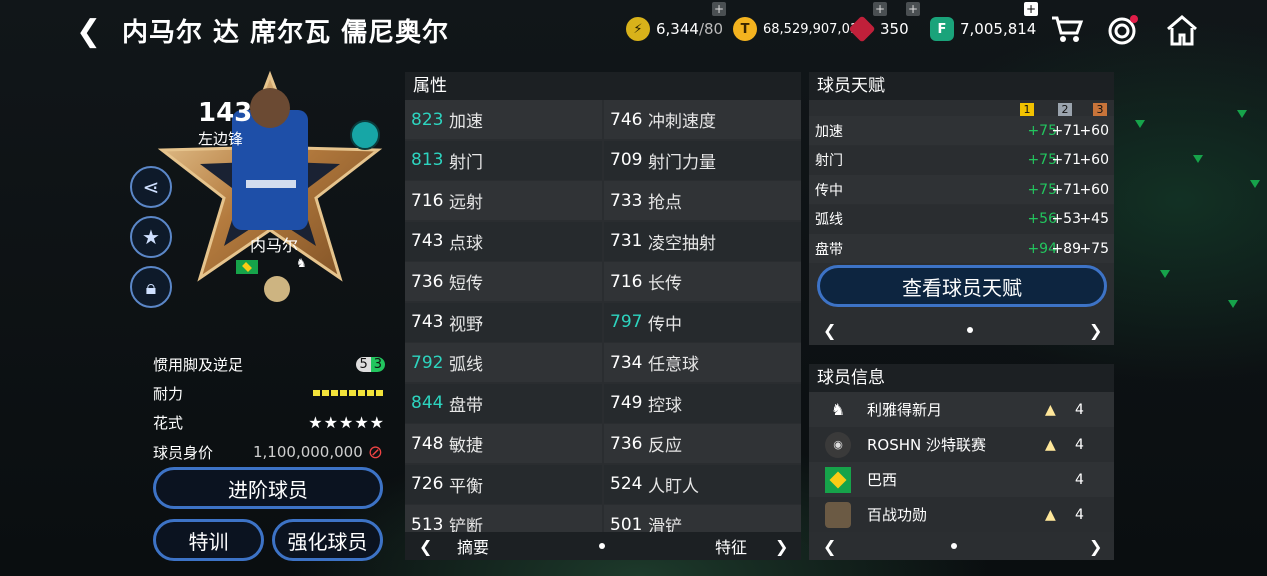  I want to click on cart-icon, so click(1067, 32).